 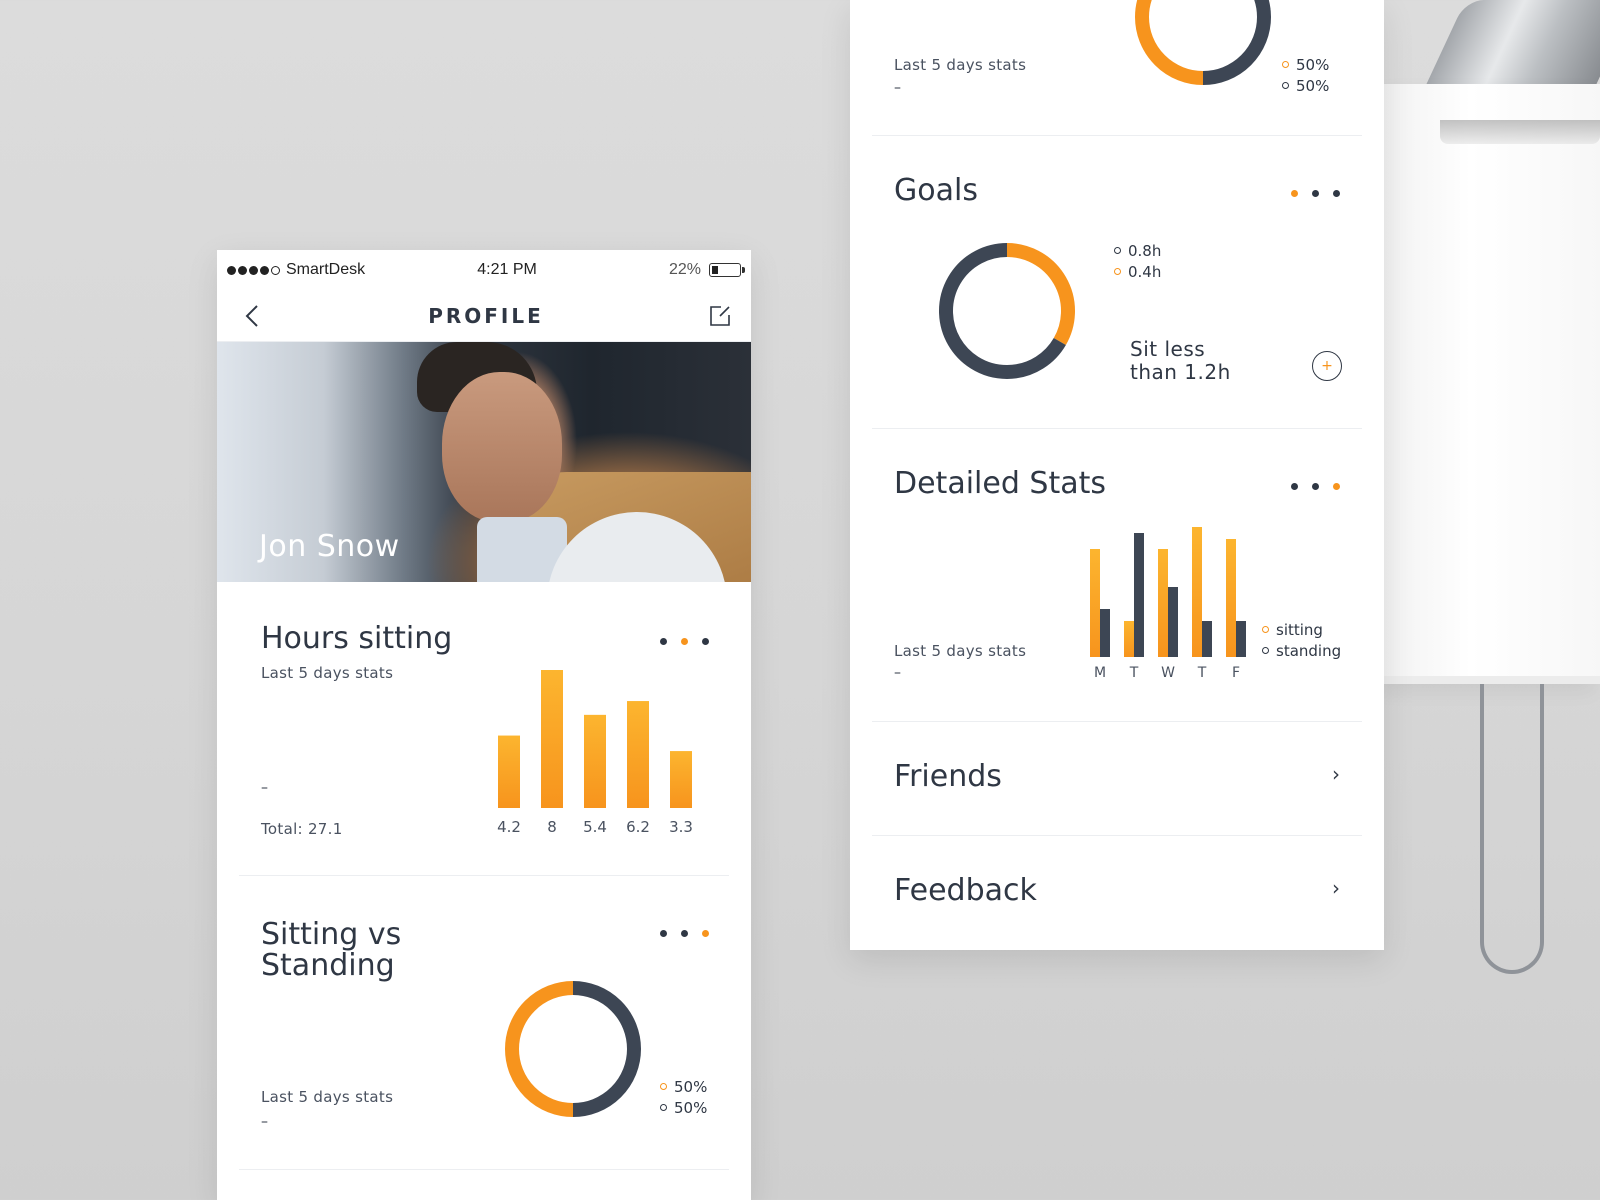 What do you see at coordinates (1492, 384) in the screenshot?
I see `lamp-shade` at bounding box center [1492, 384].